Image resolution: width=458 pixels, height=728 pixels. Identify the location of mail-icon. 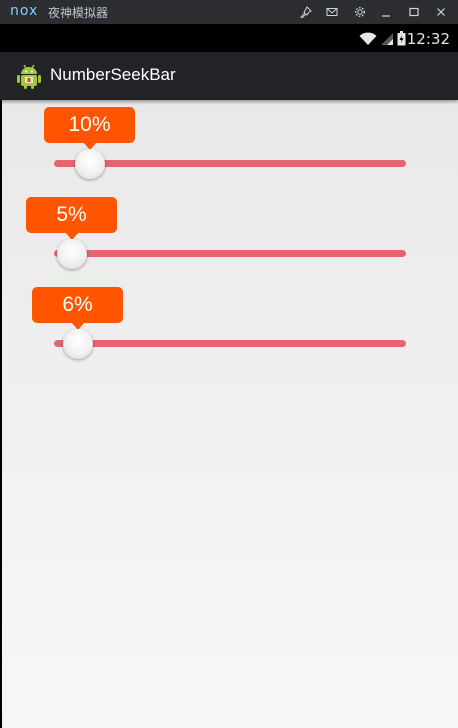
(332, 12).